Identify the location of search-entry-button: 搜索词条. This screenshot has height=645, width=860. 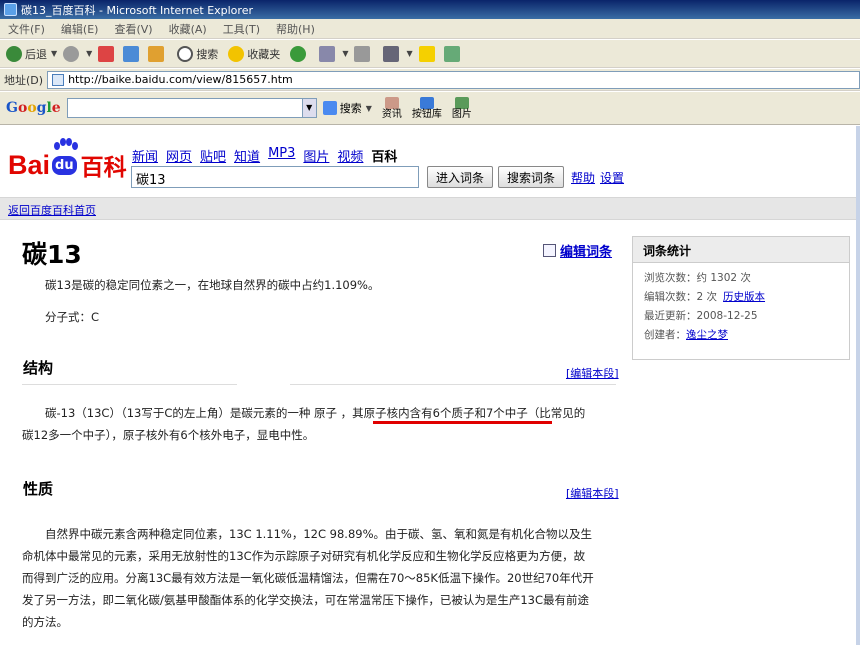
(531, 177).